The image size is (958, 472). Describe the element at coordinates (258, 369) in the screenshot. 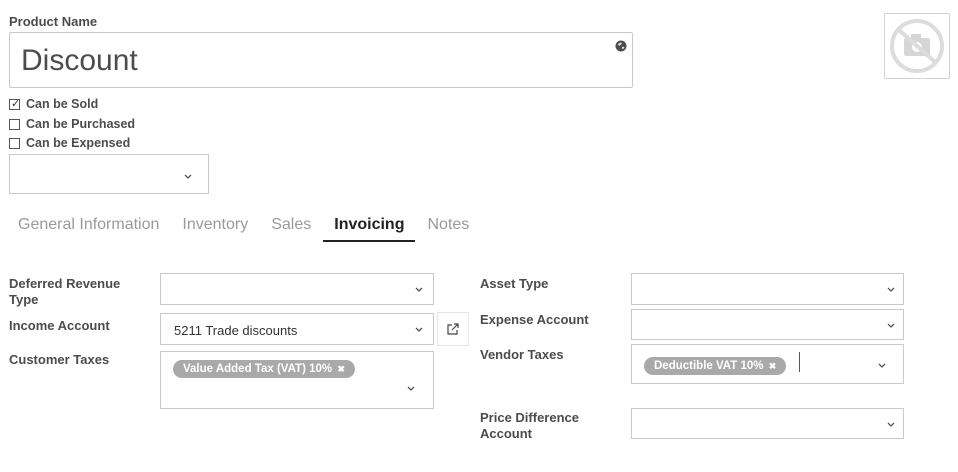

I see `tax-tag-label: Value Added Tax (VAT) 10%` at that location.